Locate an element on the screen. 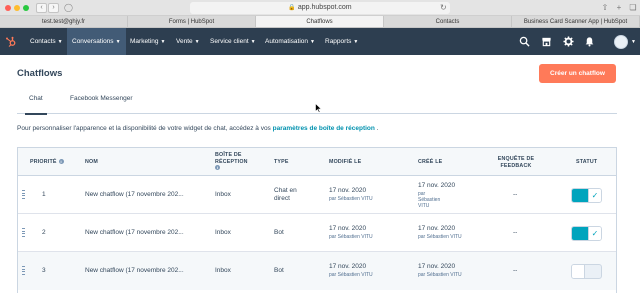 This screenshot has width=640, height=293. page-title: Chatflows is located at coordinates (40, 73).